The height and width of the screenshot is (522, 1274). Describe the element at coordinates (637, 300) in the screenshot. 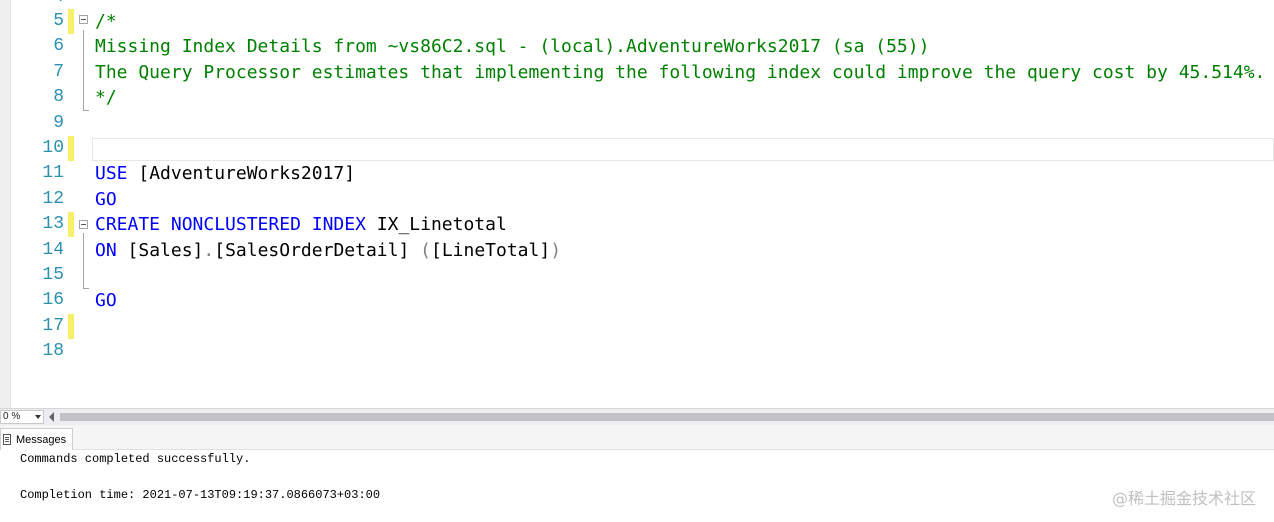

I see `code-line: 16 GO` at that location.